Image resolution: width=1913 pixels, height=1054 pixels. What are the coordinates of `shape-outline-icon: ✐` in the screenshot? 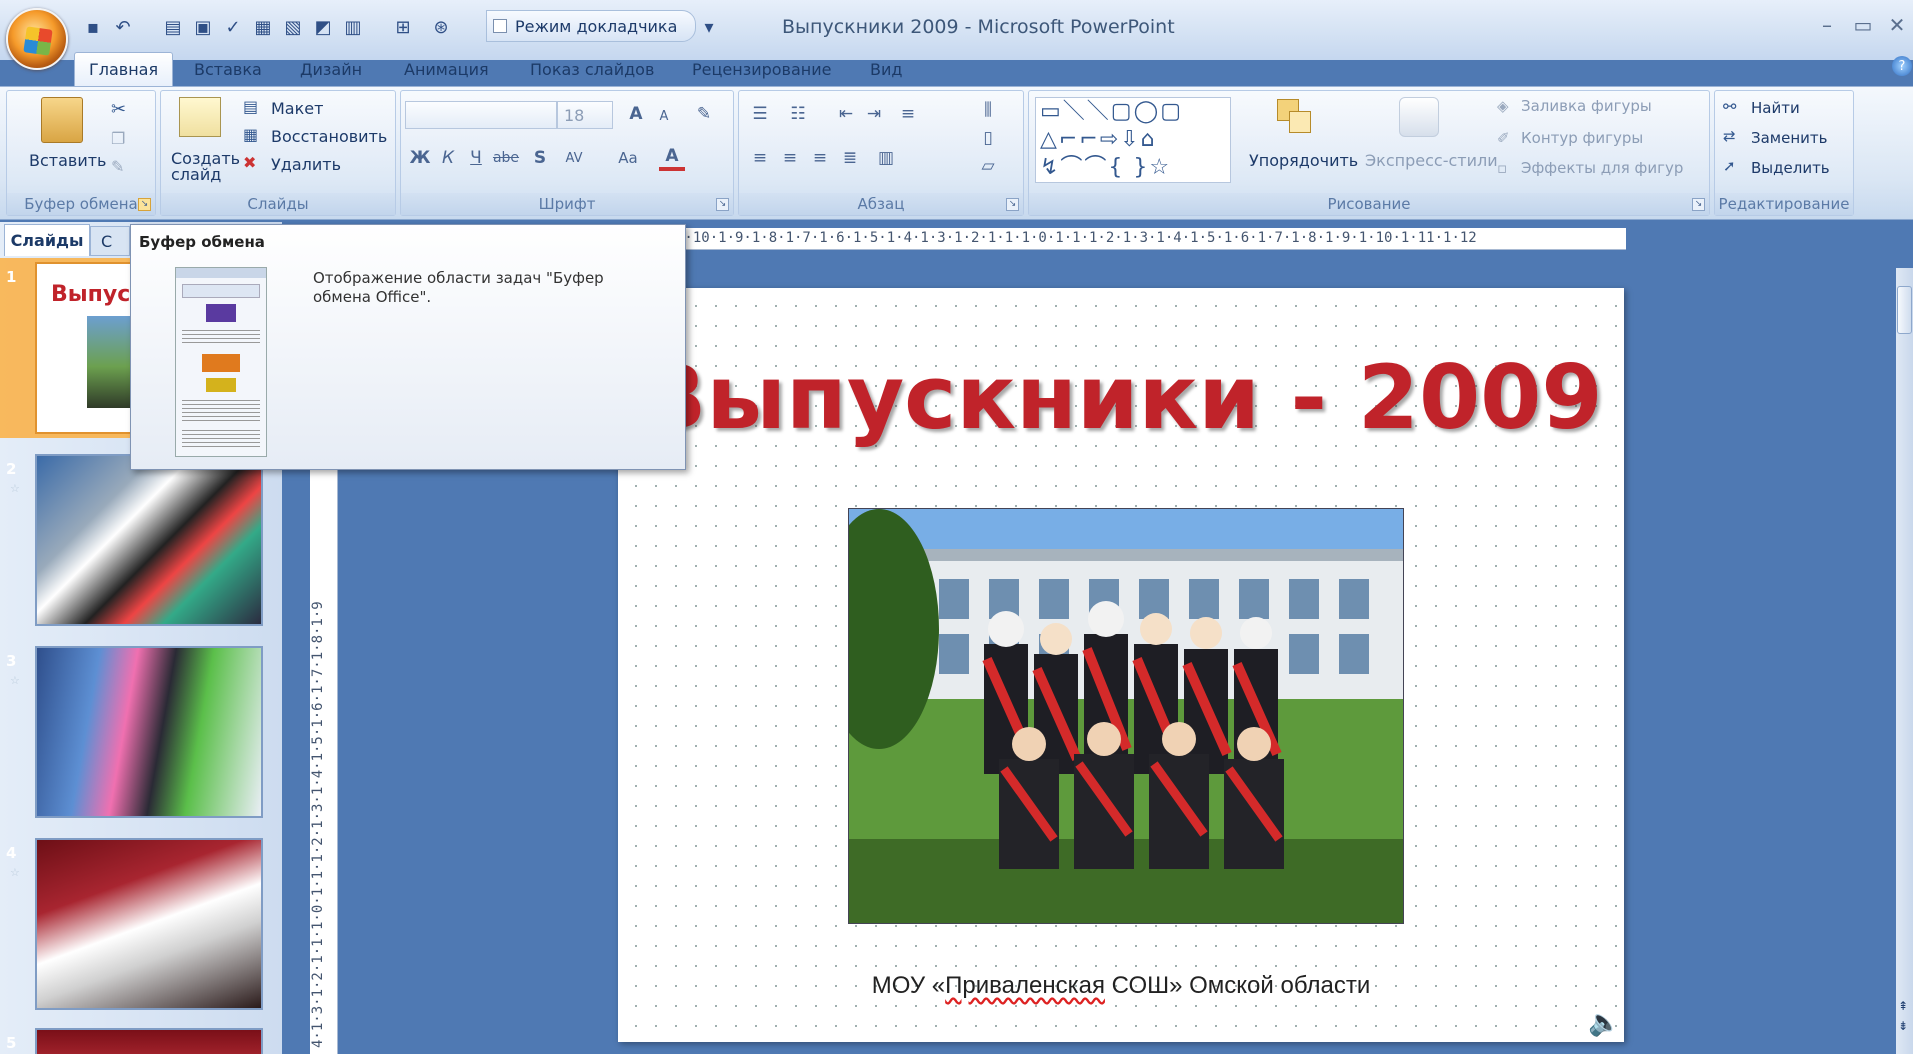 It's located at (1503, 138).